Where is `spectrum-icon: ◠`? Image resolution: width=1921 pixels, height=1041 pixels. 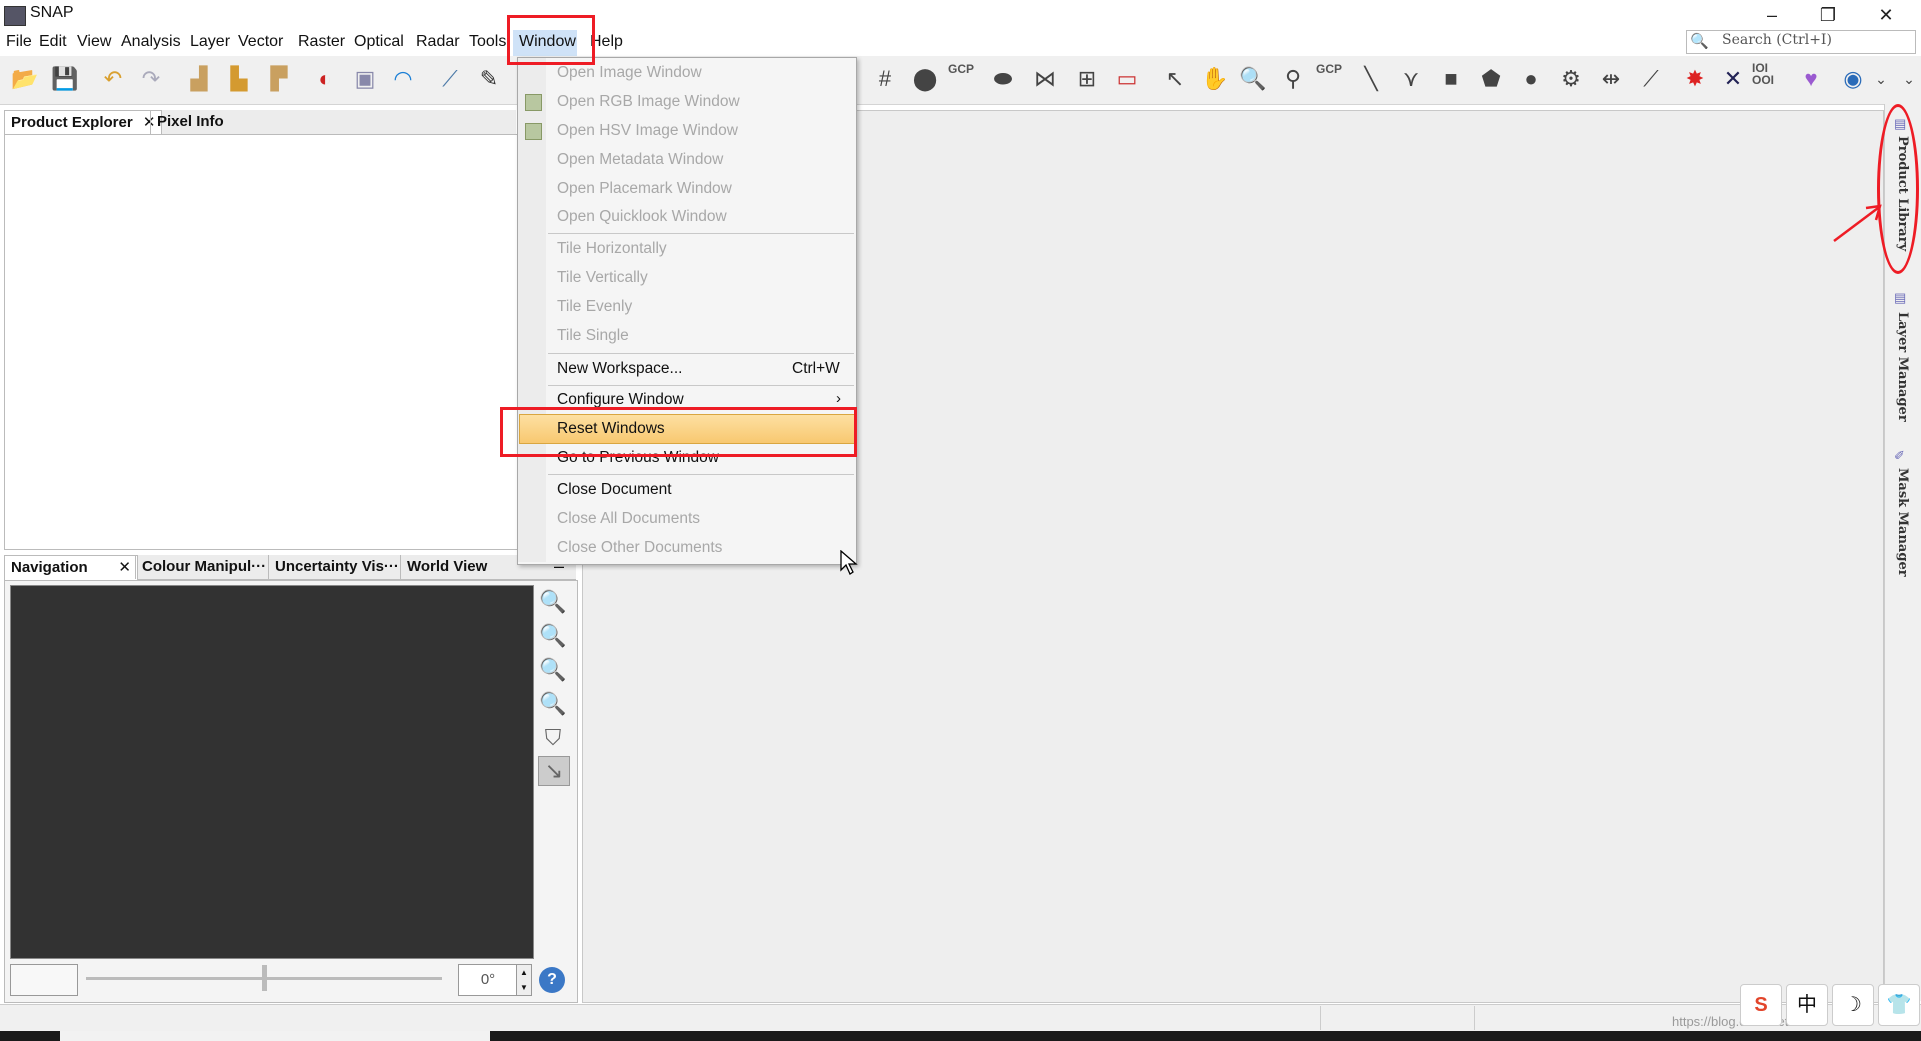
spectrum-icon: ◠ is located at coordinates (403, 79).